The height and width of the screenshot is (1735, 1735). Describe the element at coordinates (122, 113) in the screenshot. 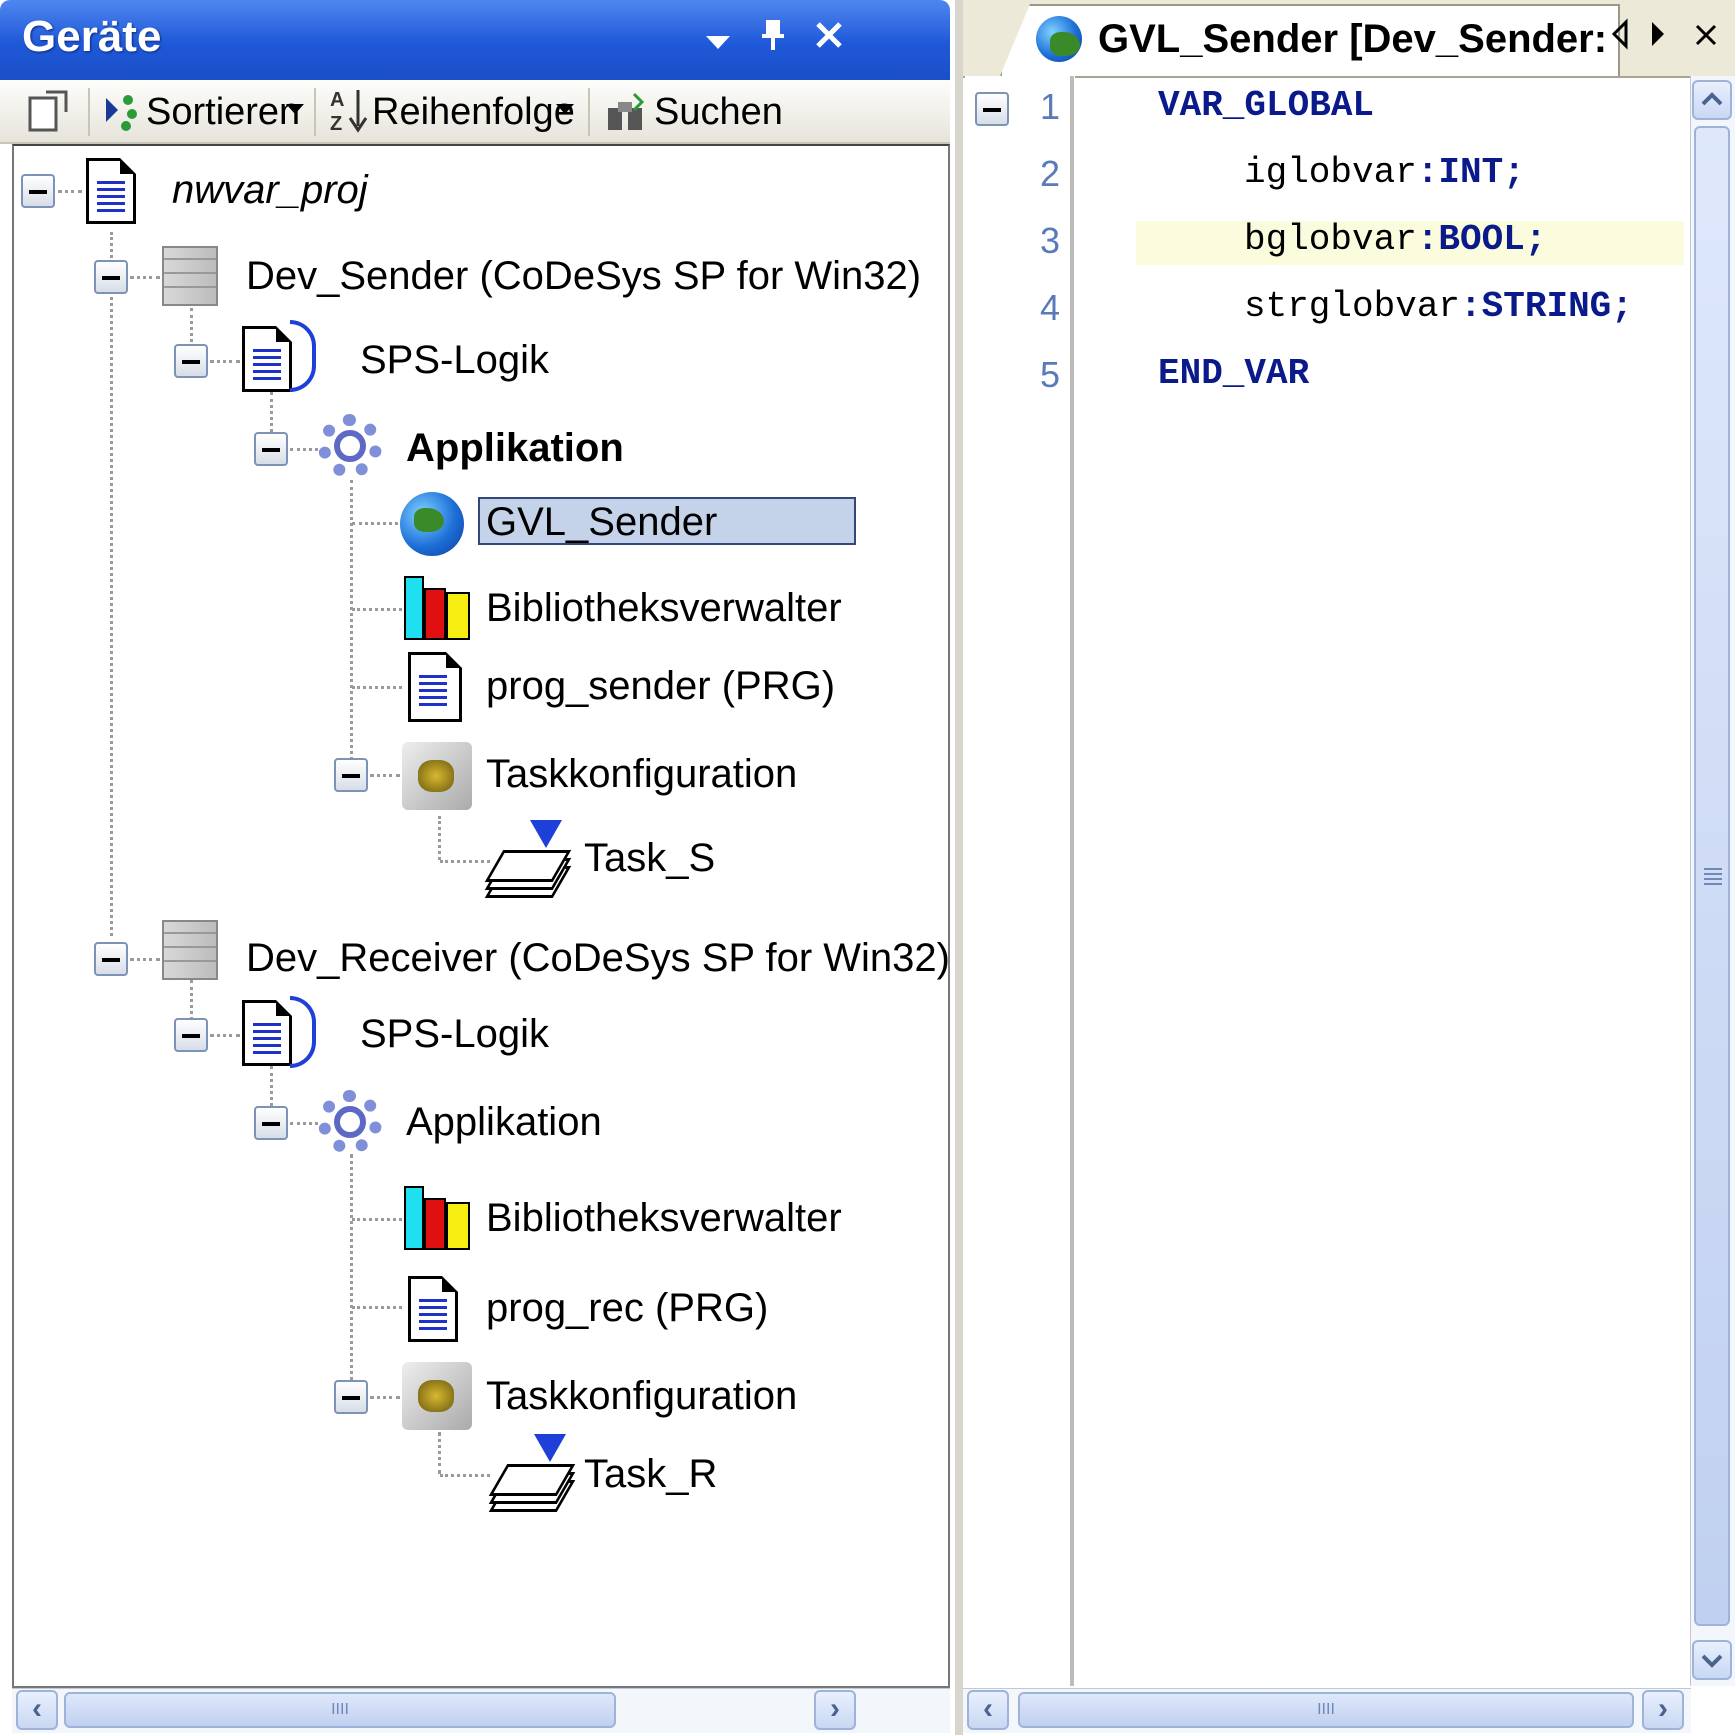

I see `sort-icon` at that location.